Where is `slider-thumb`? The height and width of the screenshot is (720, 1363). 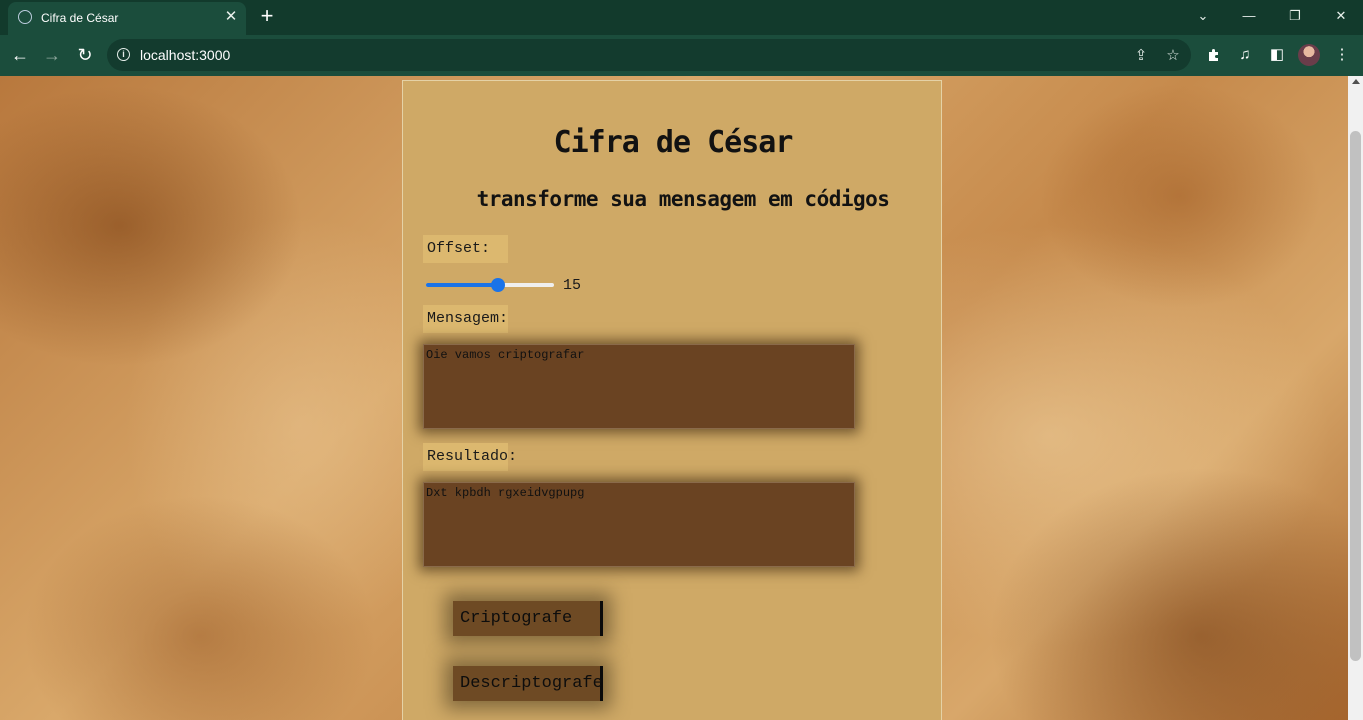
slider-thumb is located at coordinates (497, 285).